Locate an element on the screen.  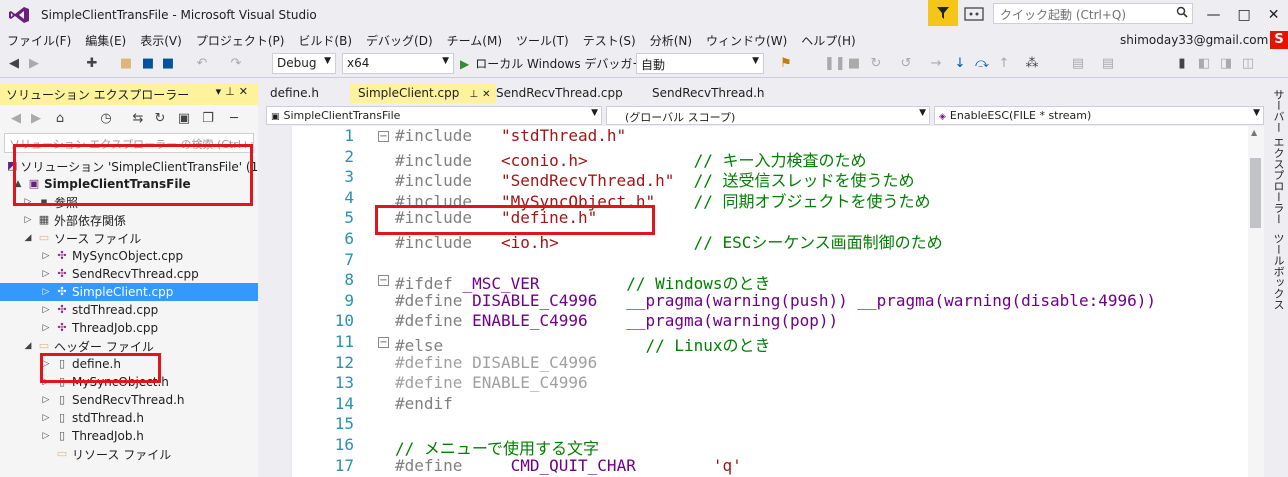
maximize-icon: □ is located at coordinates (1244, 15).